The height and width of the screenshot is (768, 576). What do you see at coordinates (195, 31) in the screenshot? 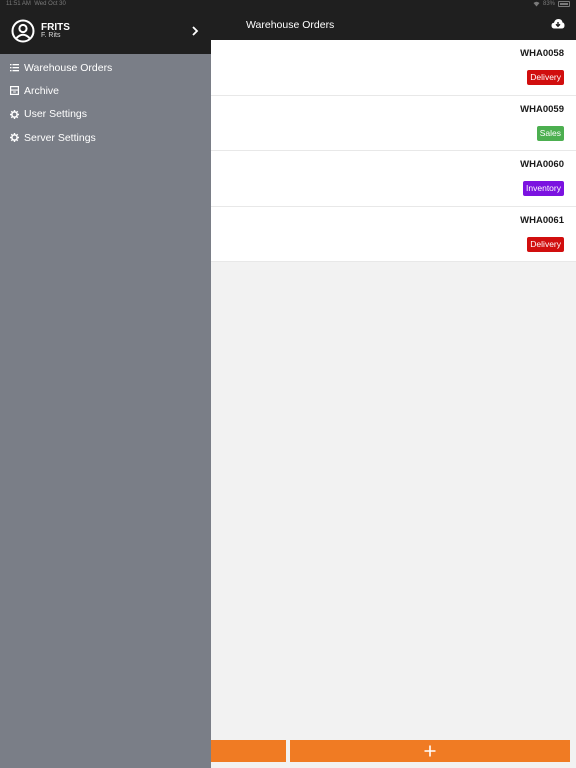
I see `chevron-right-icon` at bounding box center [195, 31].